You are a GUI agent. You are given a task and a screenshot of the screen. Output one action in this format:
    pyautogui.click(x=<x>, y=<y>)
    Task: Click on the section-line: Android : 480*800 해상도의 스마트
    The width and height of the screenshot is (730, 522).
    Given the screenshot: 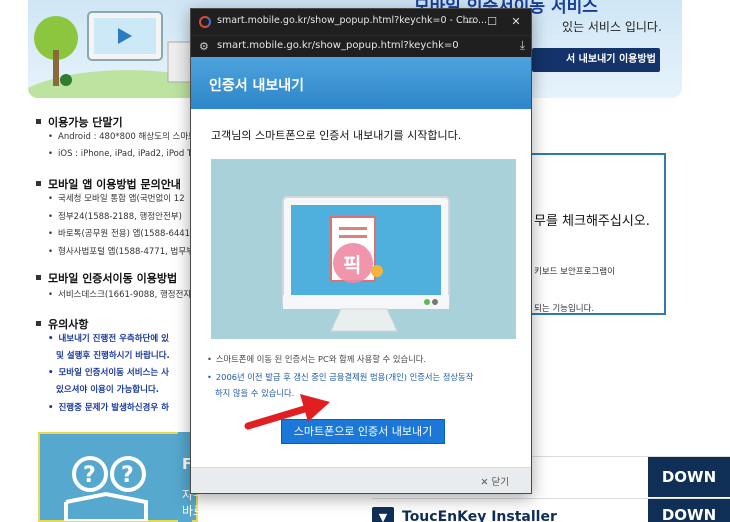 What is the action you would take?
    pyautogui.click(x=122, y=136)
    